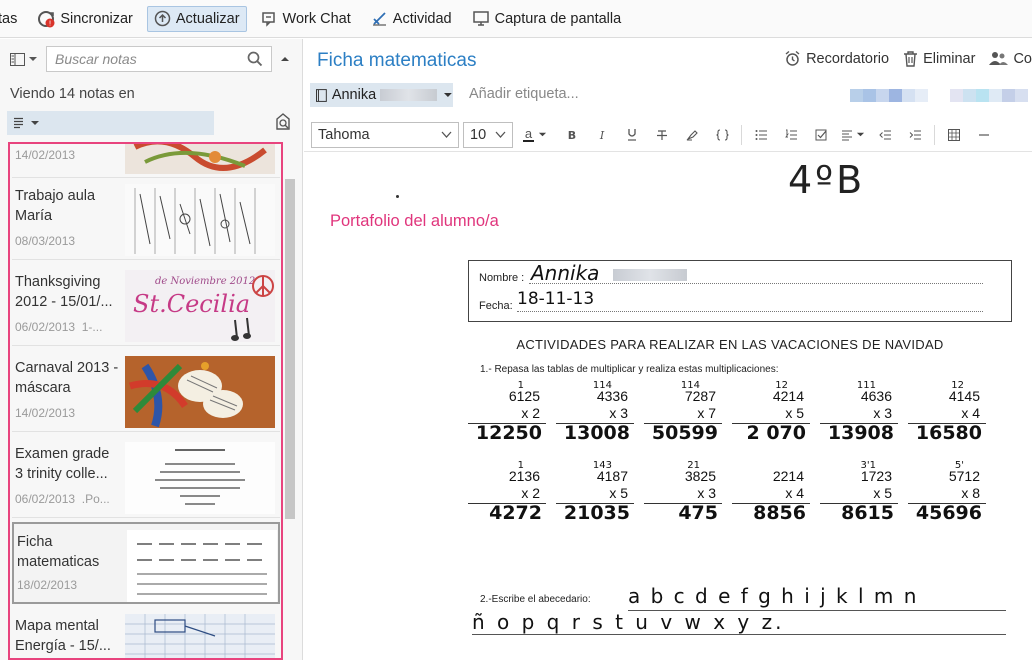  I want to click on code-block-button, so click(722, 135).